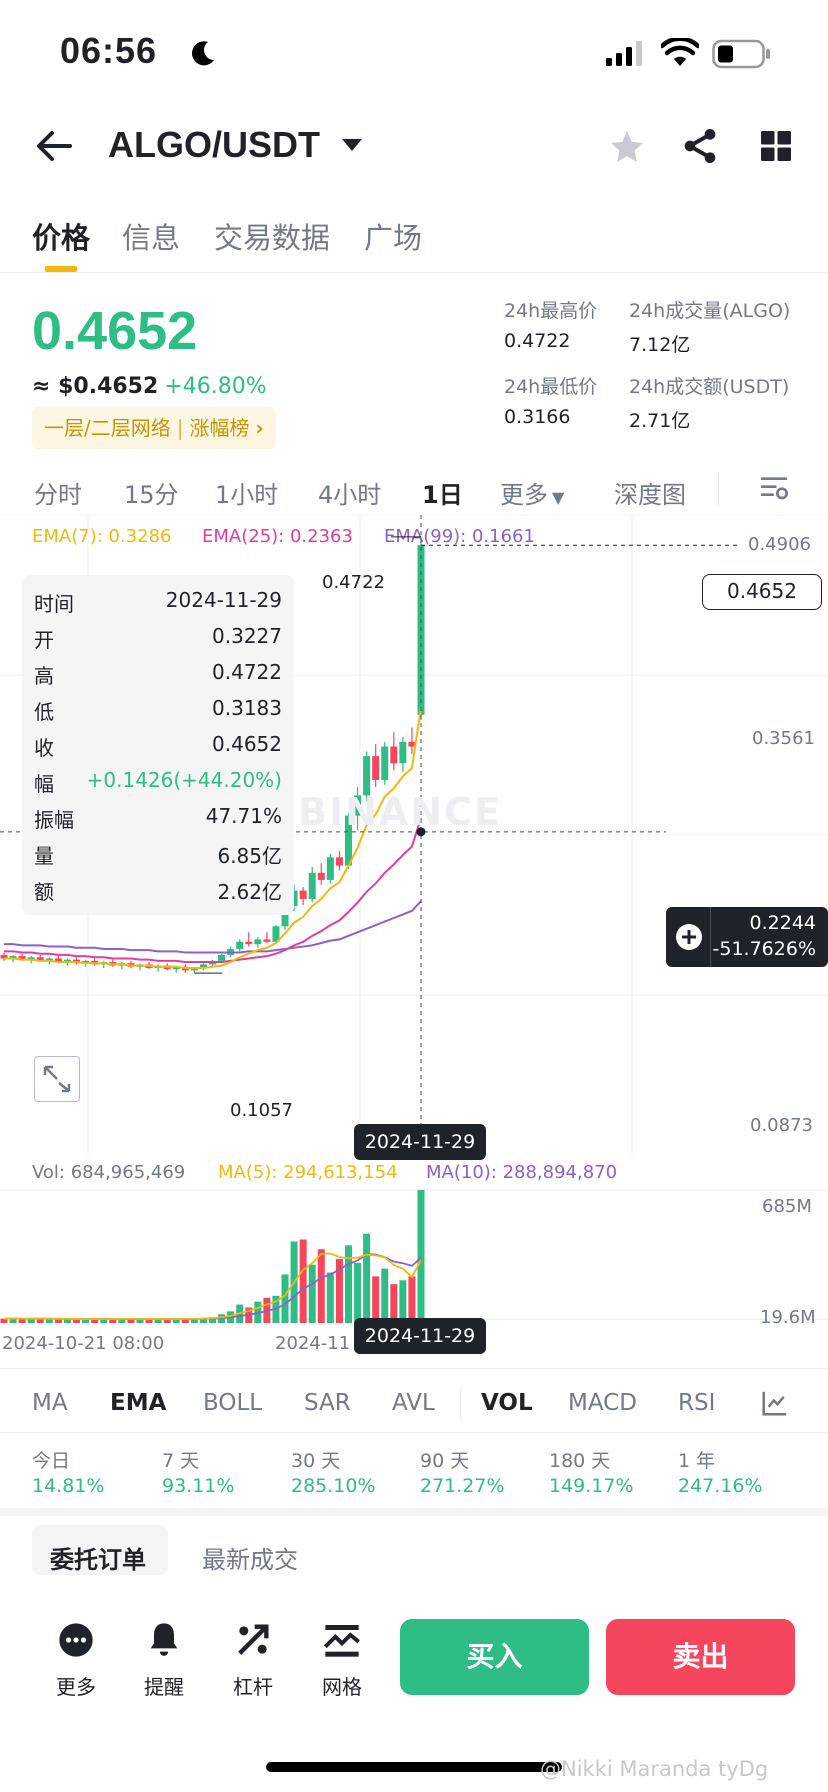  Describe the element at coordinates (164, 1640) in the screenshot. I see `bell-icon` at that location.